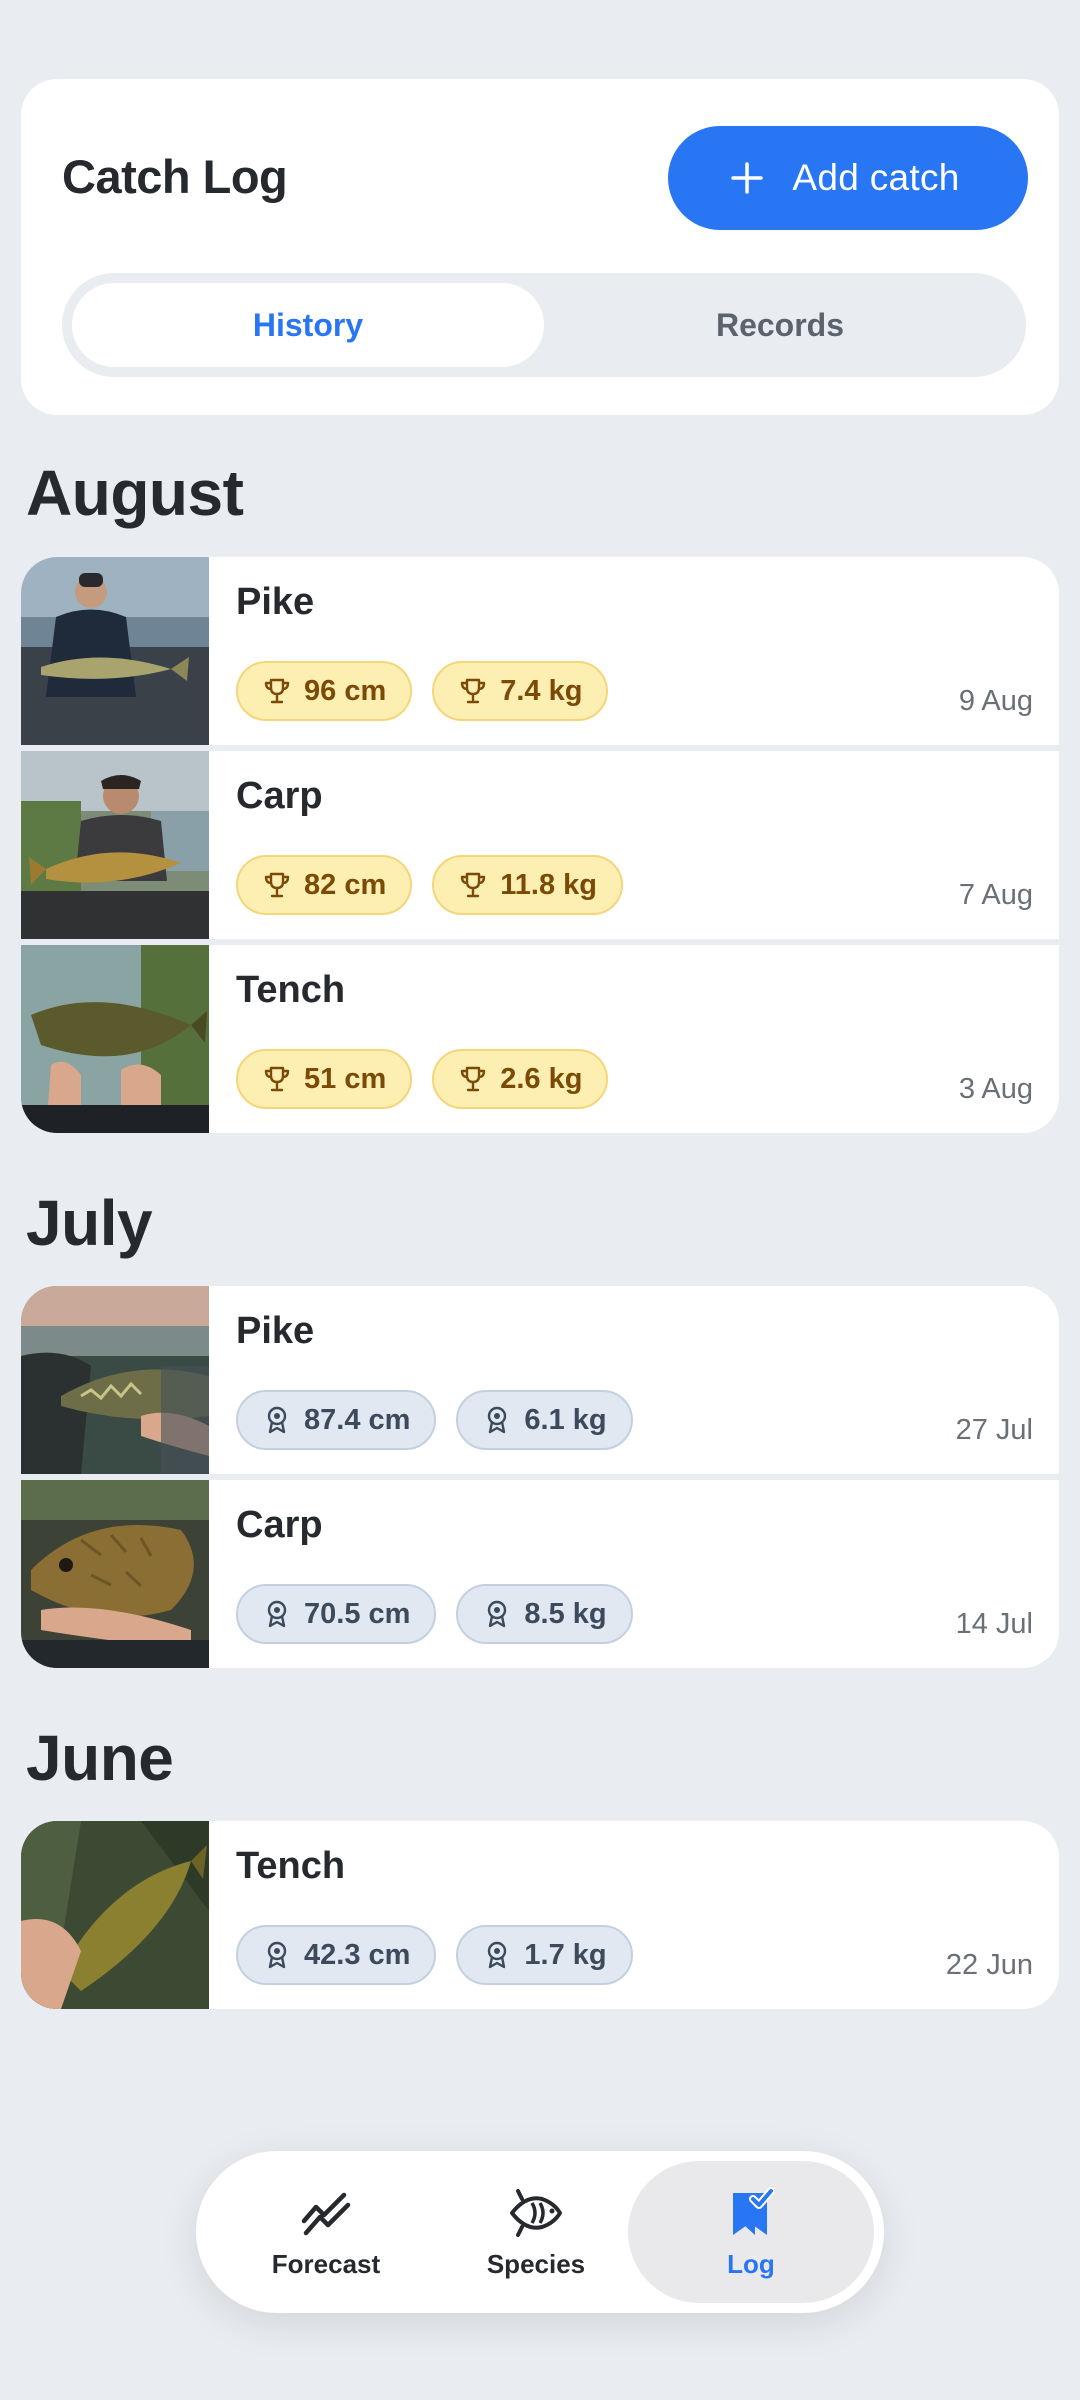 This screenshot has width=1080, height=2400. I want to click on weight-value: 2.6 kg, so click(541, 1078).